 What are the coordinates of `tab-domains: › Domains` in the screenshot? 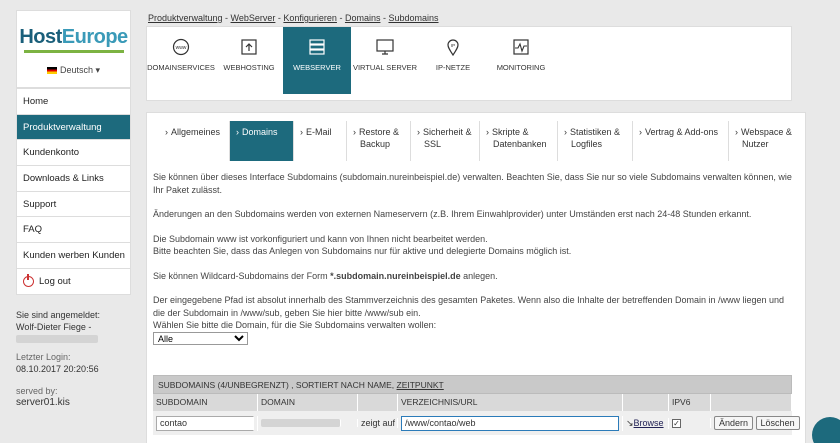 It's located at (261, 141).